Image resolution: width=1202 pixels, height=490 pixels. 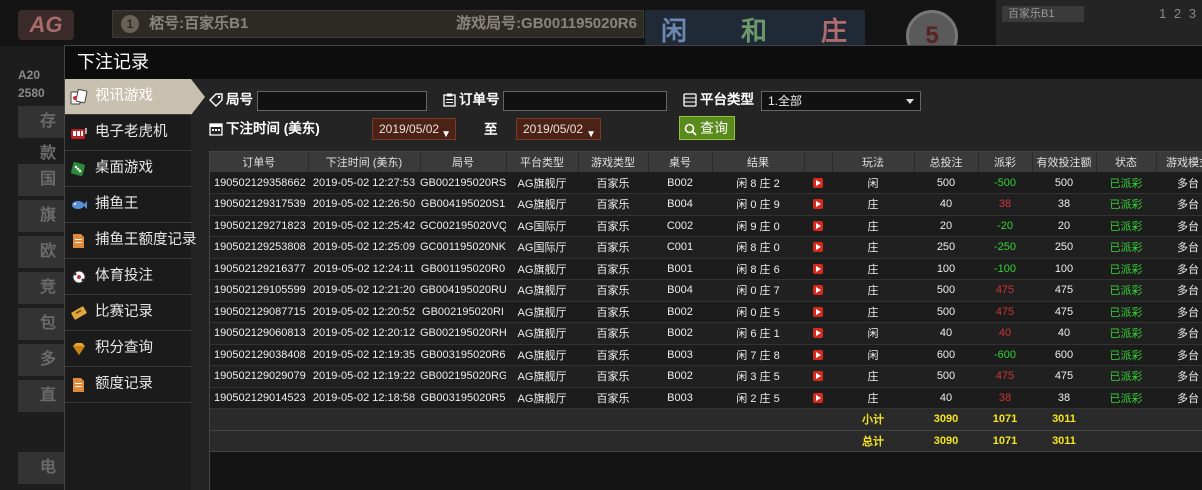 What do you see at coordinates (463, 398) in the screenshot?
I see `cell-round-id: GB003195020R5` at bounding box center [463, 398].